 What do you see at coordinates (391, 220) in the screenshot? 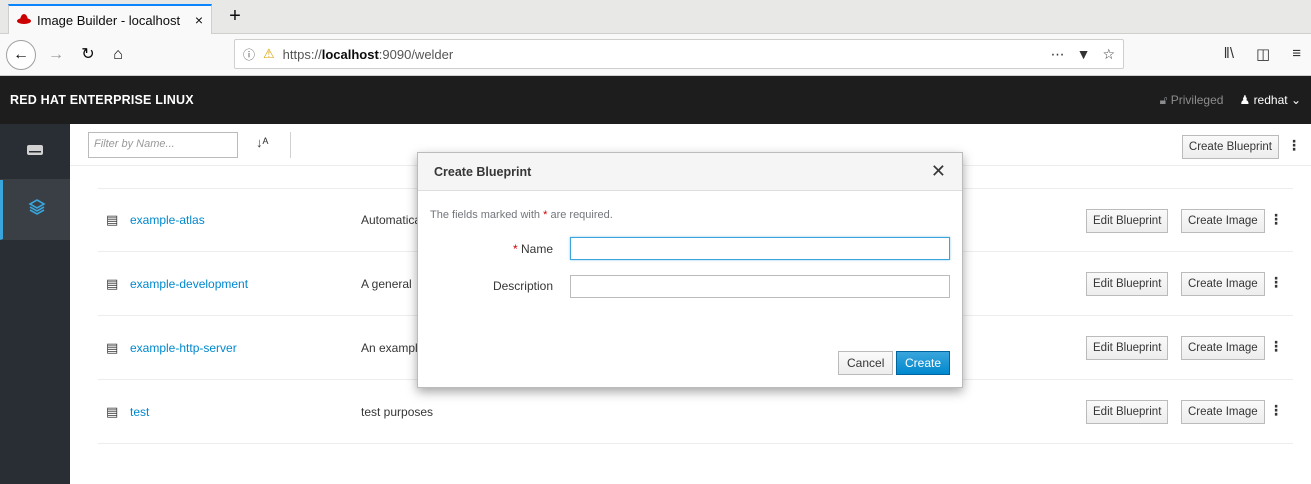
I see `blueprint-description: Automatica` at bounding box center [391, 220].